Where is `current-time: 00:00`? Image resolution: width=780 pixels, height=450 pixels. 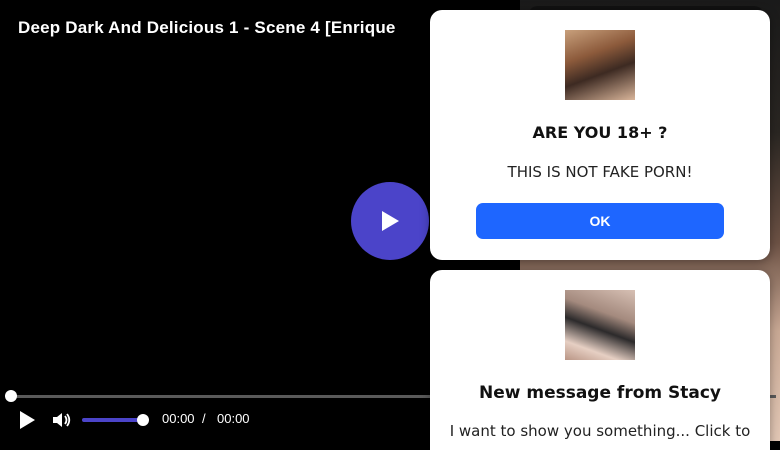
current-time: 00:00 is located at coordinates (178, 418).